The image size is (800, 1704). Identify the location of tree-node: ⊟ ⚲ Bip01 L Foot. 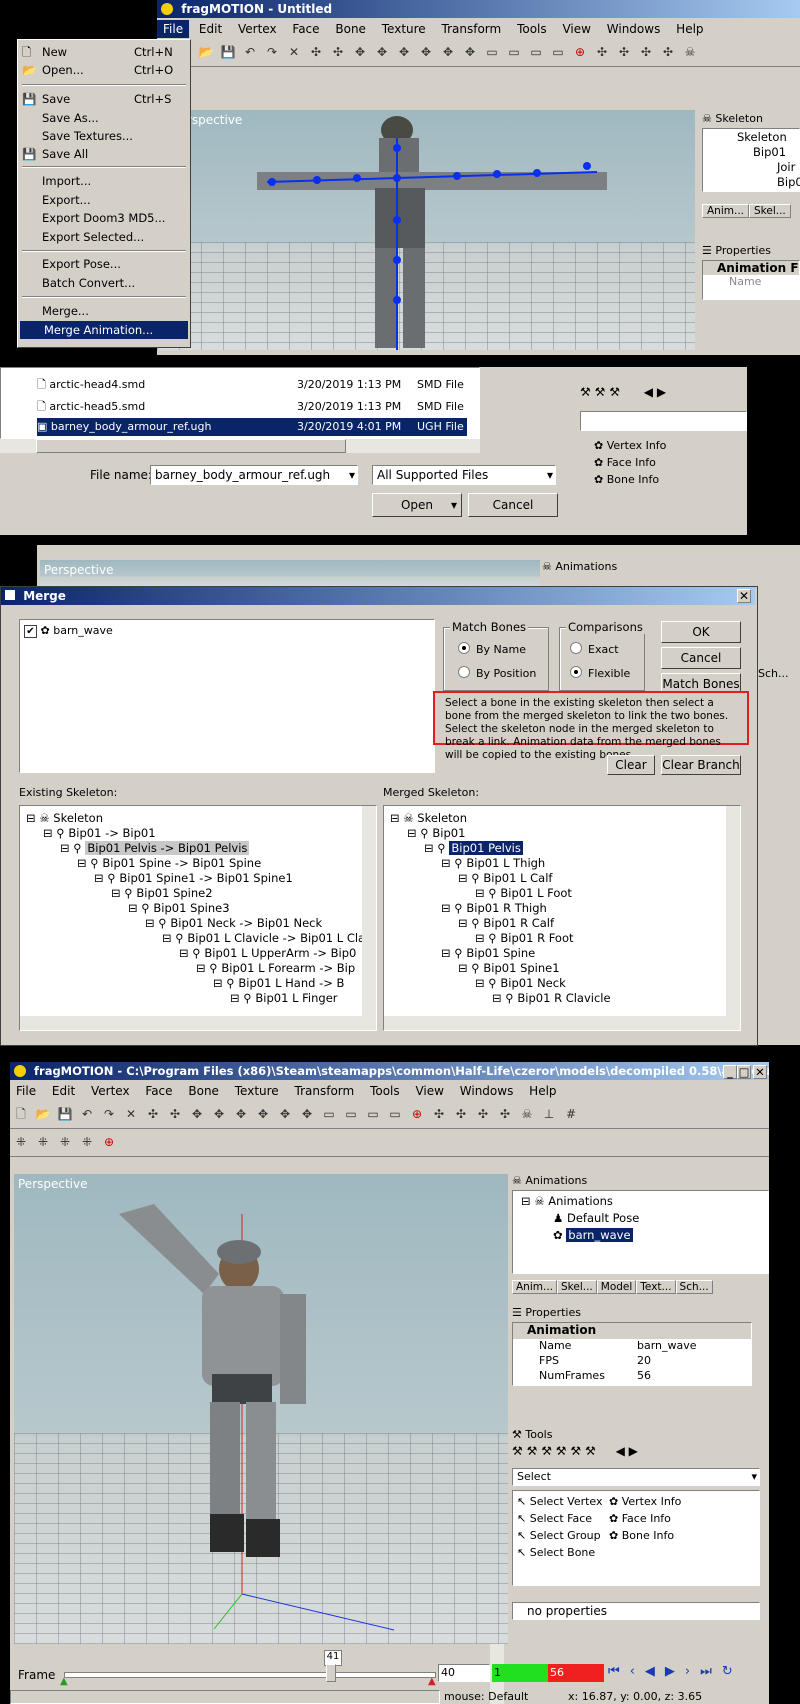
(523, 893).